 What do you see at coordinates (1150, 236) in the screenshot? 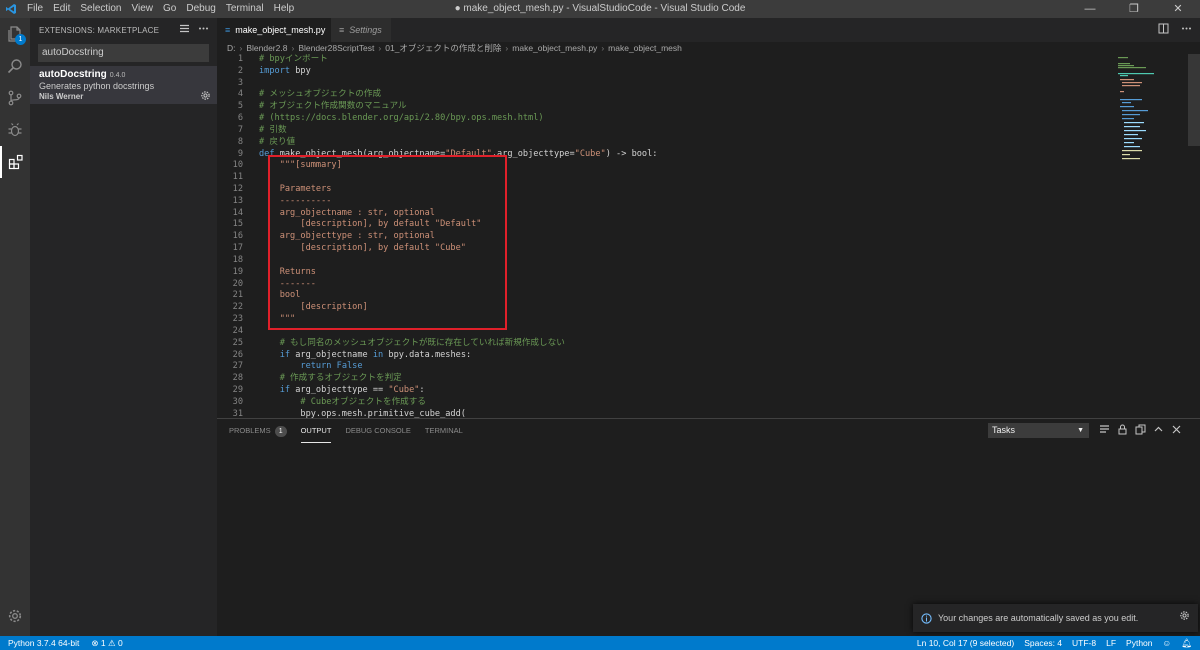
I see `minimap` at bounding box center [1150, 236].